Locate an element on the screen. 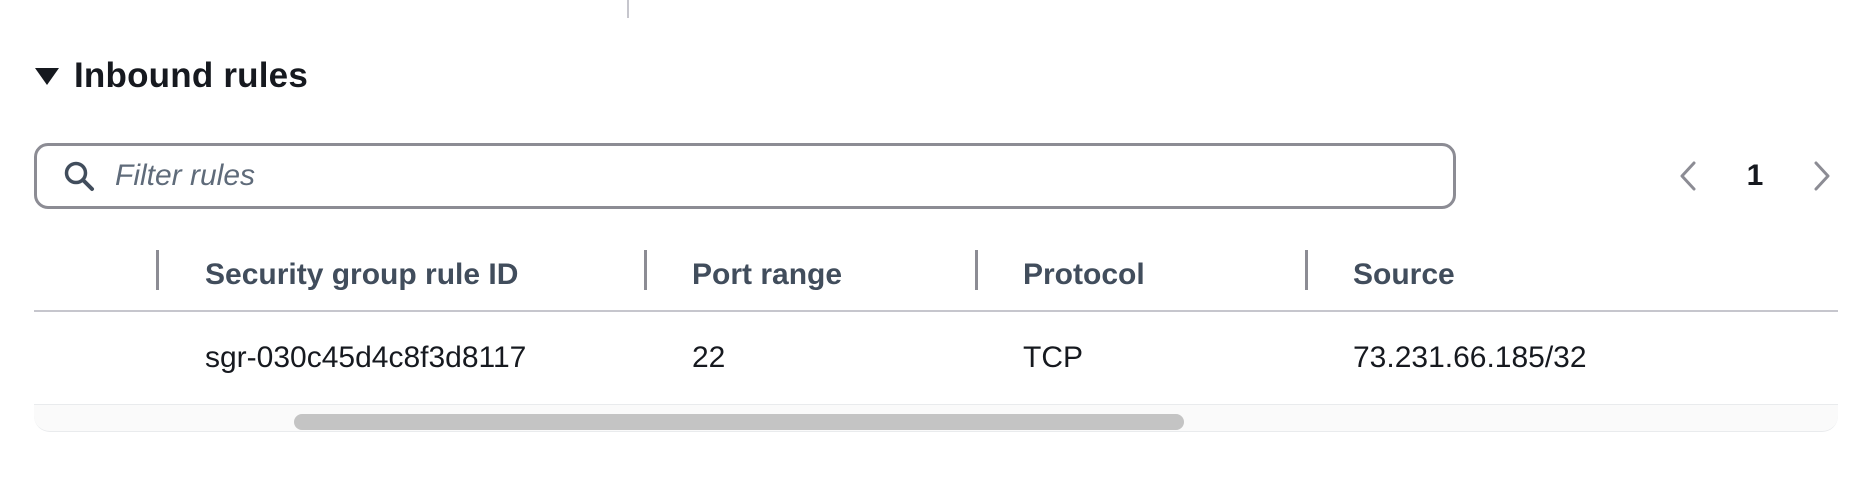 The image size is (1872, 481). column-header-source: Source is located at coordinates (1404, 275).